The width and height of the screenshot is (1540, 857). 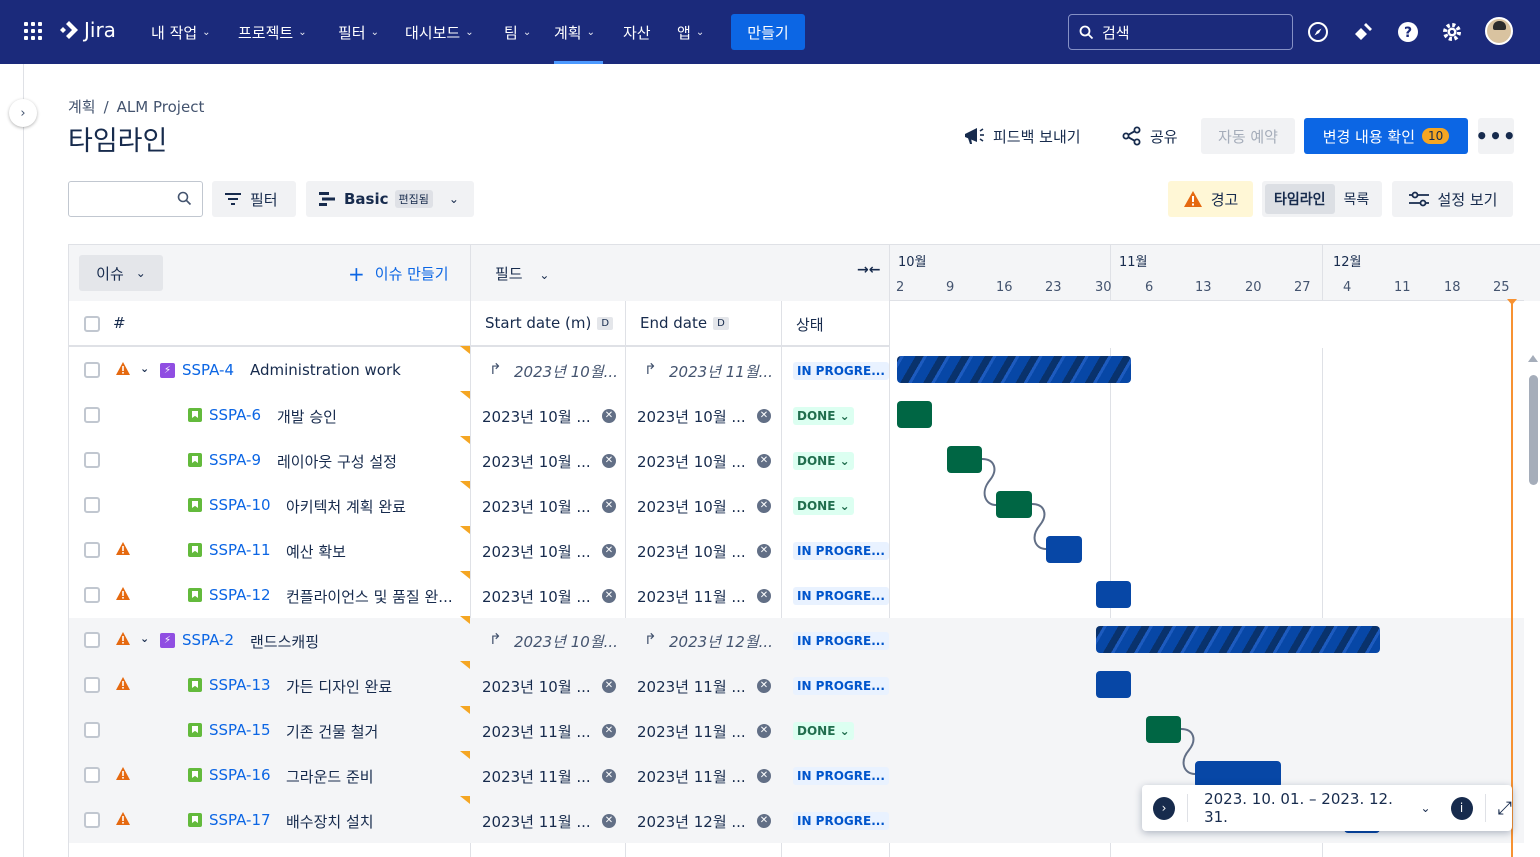 What do you see at coordinates (1298, 808) in the screenshot?
I see `date-range-label: 2023. 10. 01. – 2023. 12. 31.` at bounding box center [1298, 808].